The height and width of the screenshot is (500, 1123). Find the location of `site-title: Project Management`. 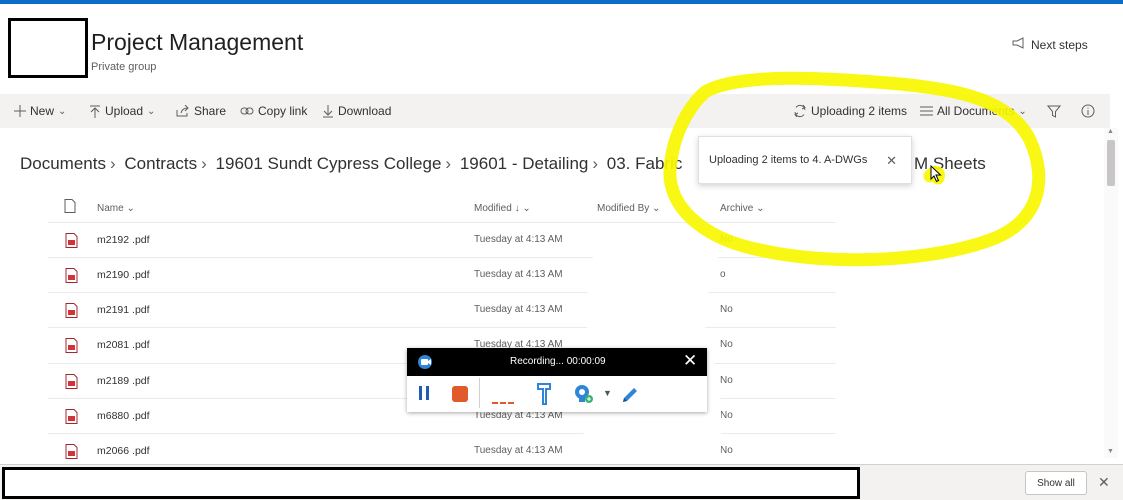

site-title: Project Management is located at coordinates (197, 42).